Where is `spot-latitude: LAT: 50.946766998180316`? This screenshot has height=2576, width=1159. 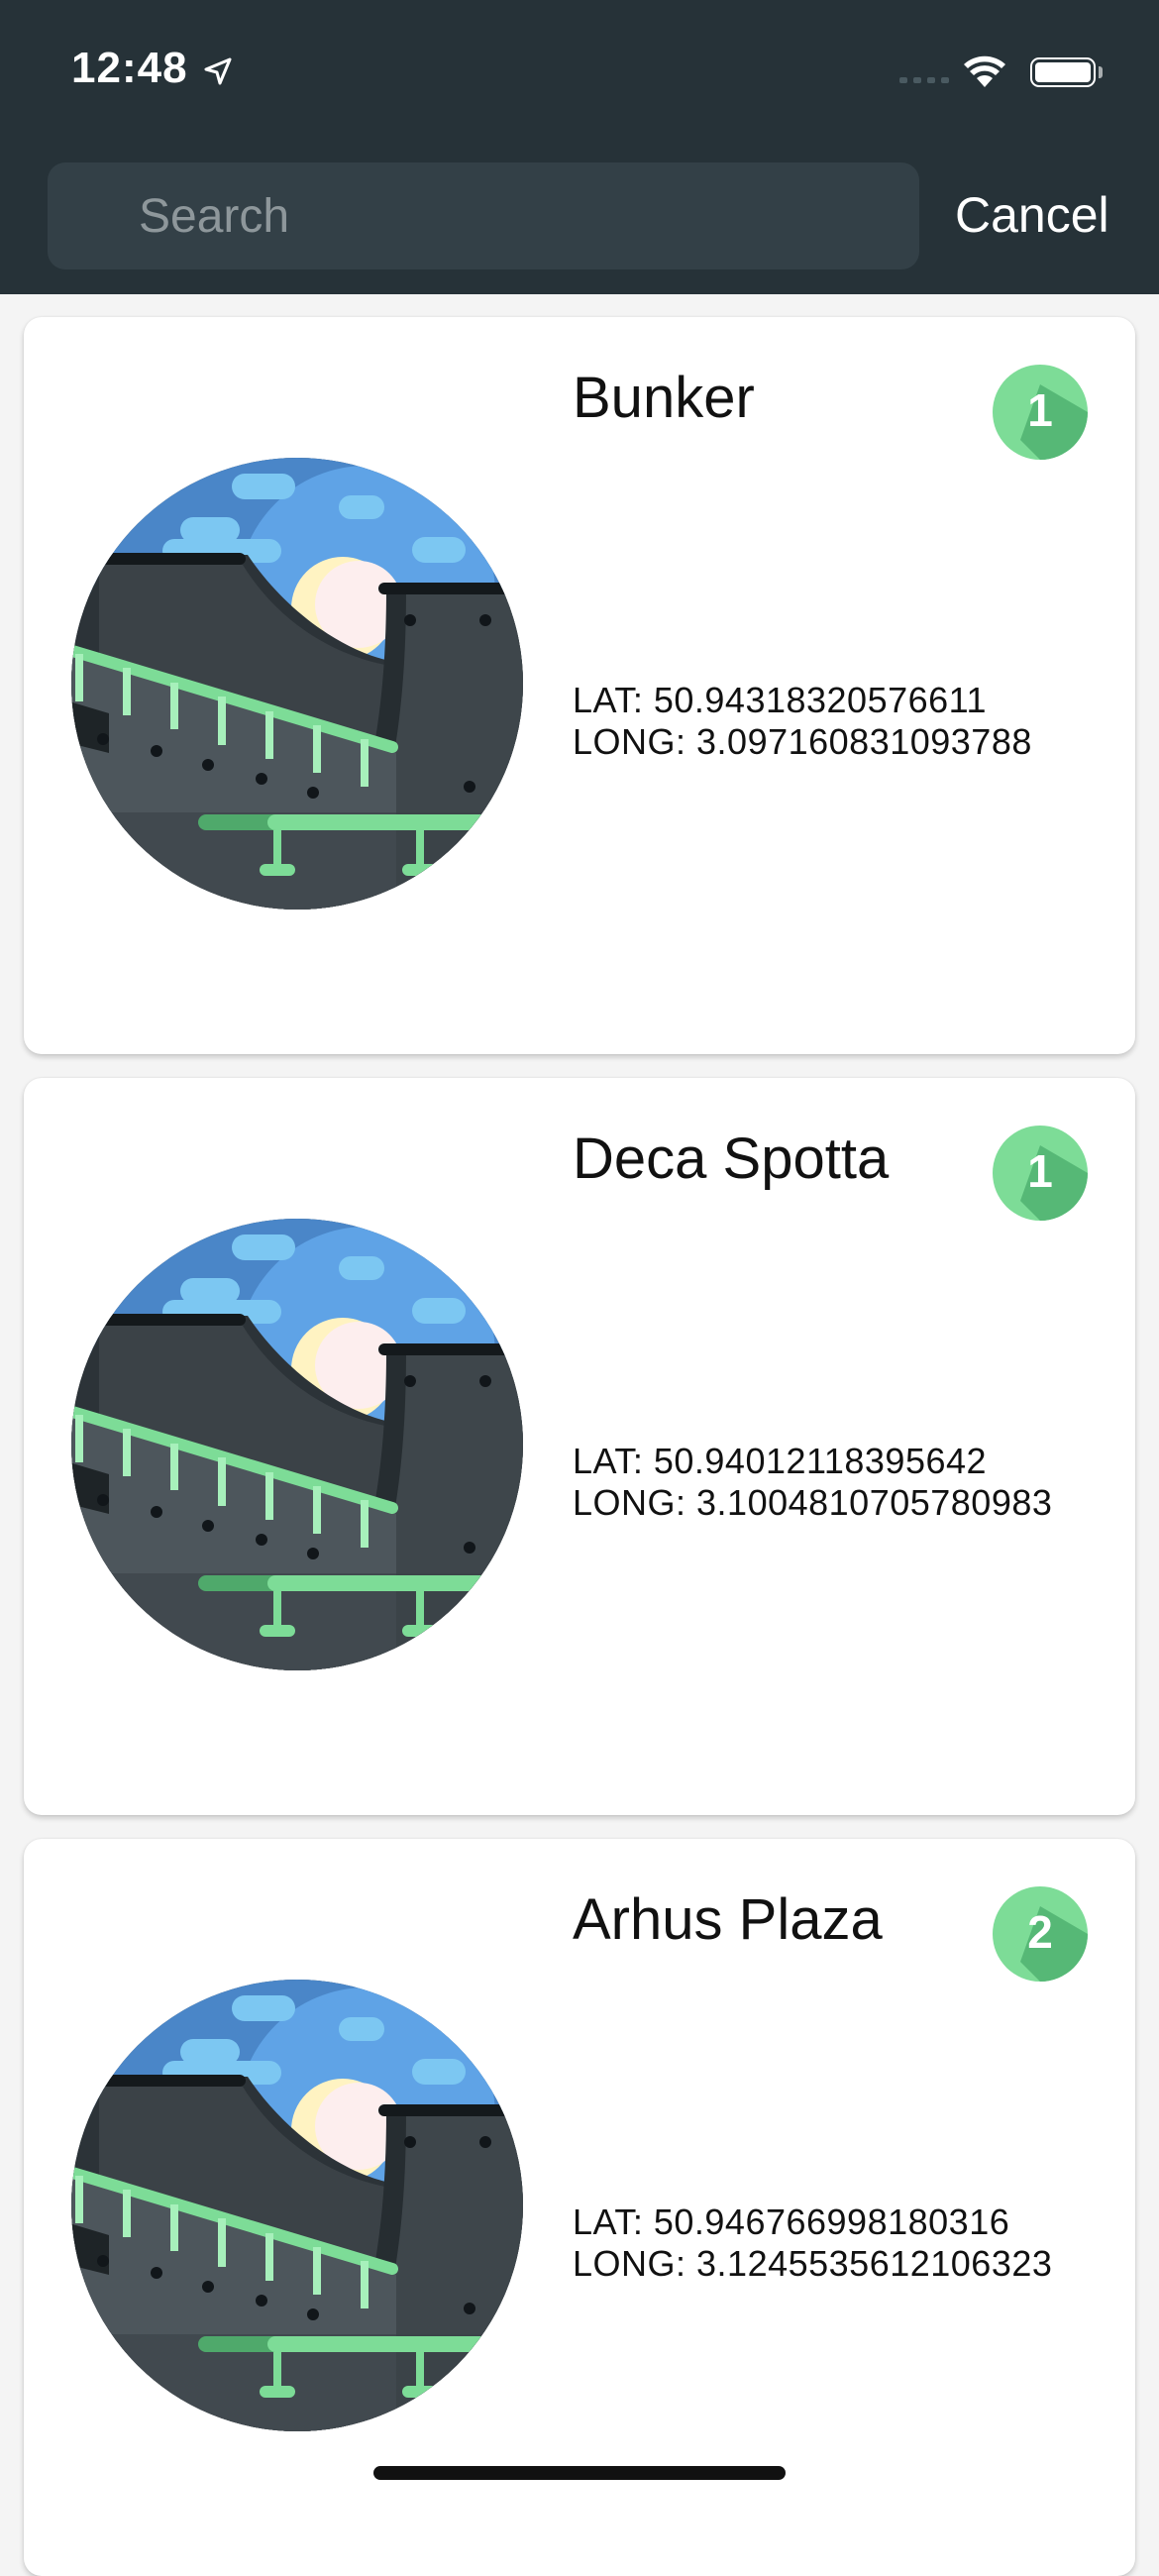 spot-latitude: LAT: 50.946766998180316 is located at coordinates (792, 2221).